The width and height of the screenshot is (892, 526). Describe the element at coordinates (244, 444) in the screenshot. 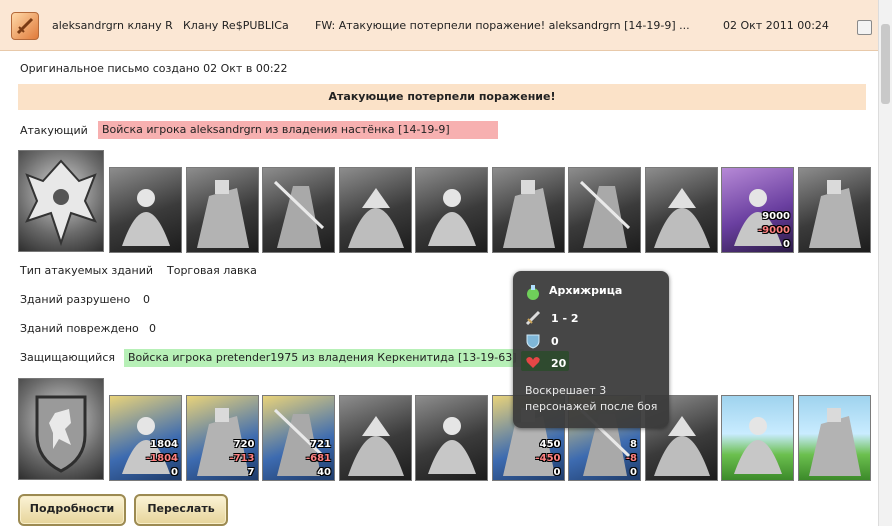

I see `defender-unit-2-count: 720` at that location.